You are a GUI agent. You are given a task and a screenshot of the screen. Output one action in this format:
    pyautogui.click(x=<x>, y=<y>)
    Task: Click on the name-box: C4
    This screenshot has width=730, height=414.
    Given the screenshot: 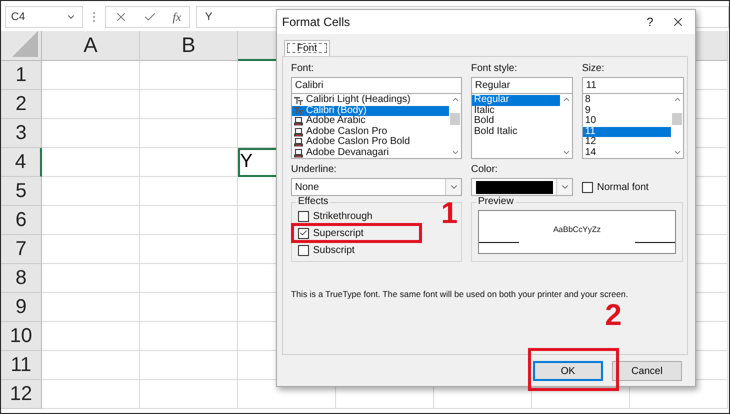 What is the action you would take?
    pyautogui.click(x=44, y=17)
    